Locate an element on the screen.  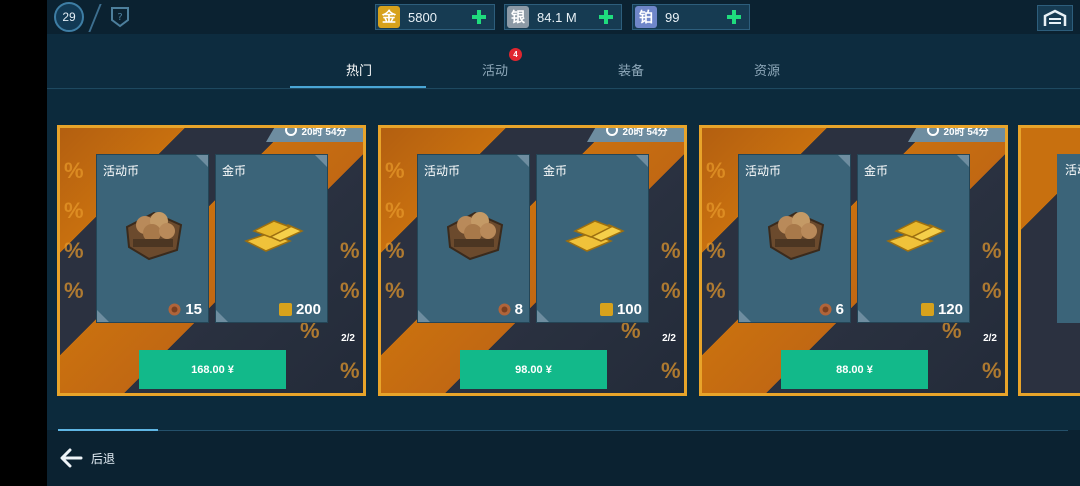
reward-item-event-coins: 活动币 15 is located at coordinates (152, 238).